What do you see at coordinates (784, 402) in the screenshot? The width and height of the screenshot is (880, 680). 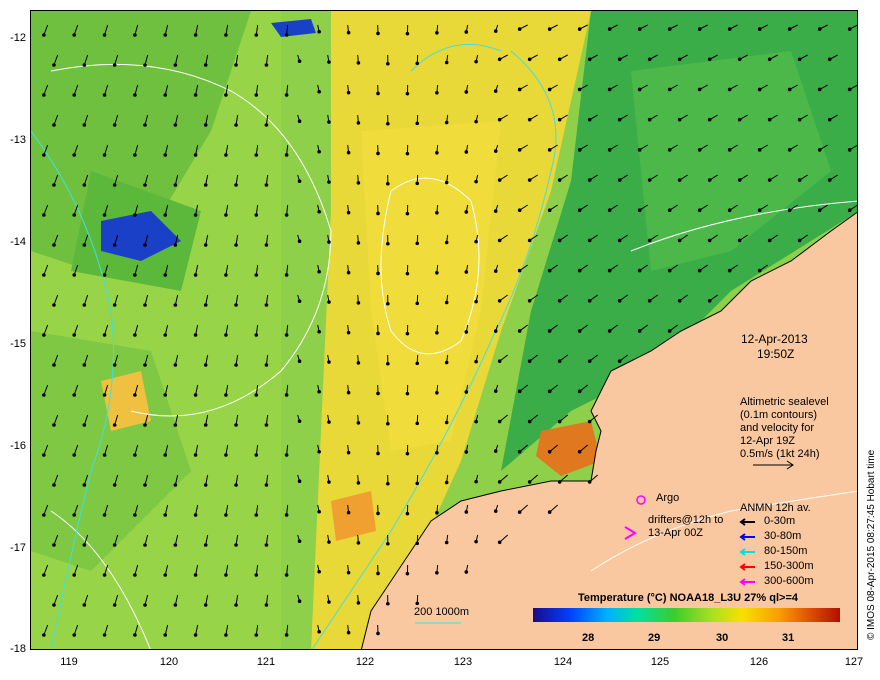 I see `altimetry-line: Altimetric sealevel` at bounding box center [784, 402].